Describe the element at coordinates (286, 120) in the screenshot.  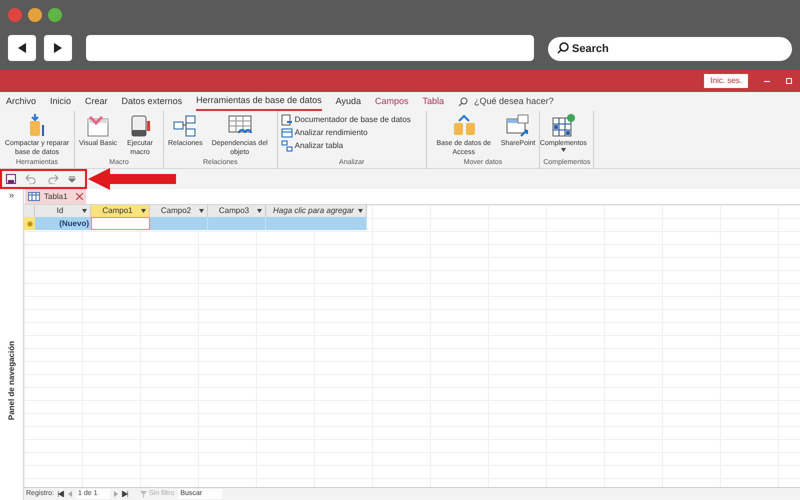
I see `document-icon` at that location.